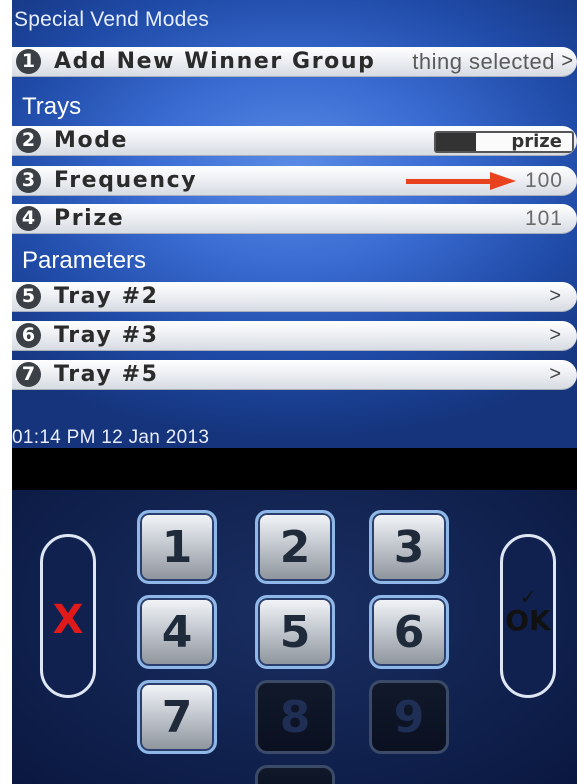 The height and width of the screenshot is (784, 577). I want to click on row-value: 100, so click(543, 180).